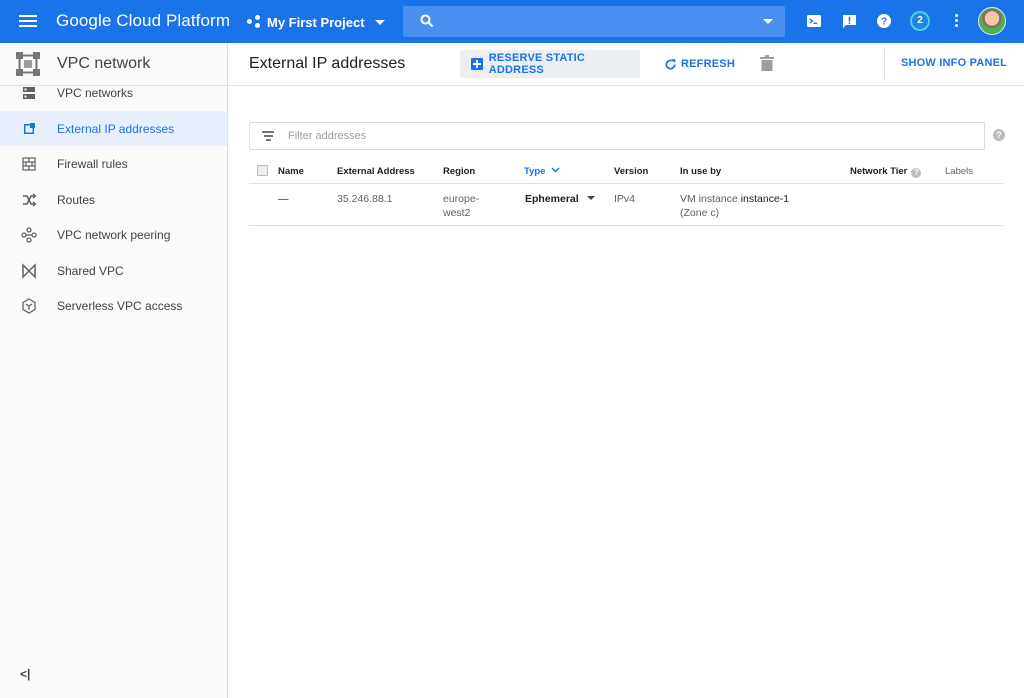  What do you see at coordinates (552, 199) in the screenshot?
I see `type-select-value: Ephemeral` at bounding box center [552, 199].